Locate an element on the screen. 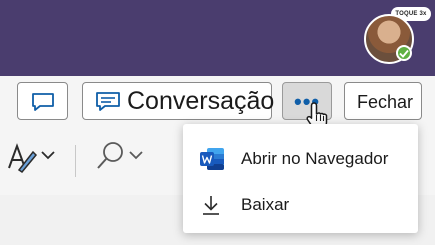 Image resolution: width=435 pixels, height=245 pixels. ribbon-divider is located at coordinates (75, 161).